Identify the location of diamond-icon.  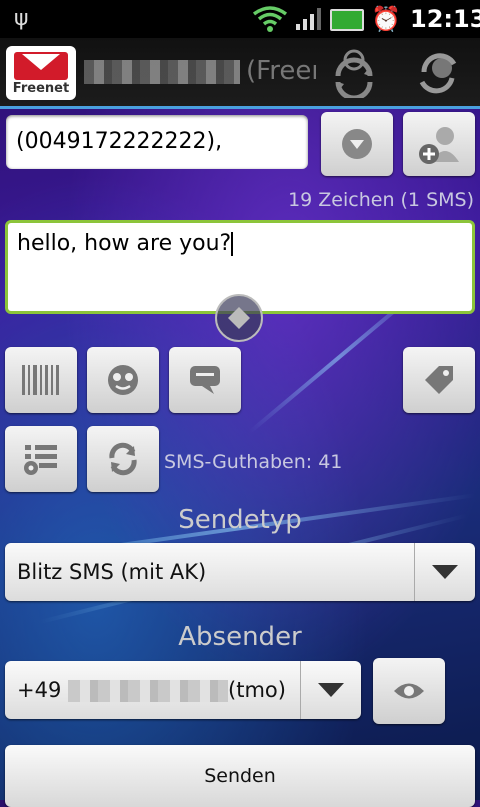
(239, 318).